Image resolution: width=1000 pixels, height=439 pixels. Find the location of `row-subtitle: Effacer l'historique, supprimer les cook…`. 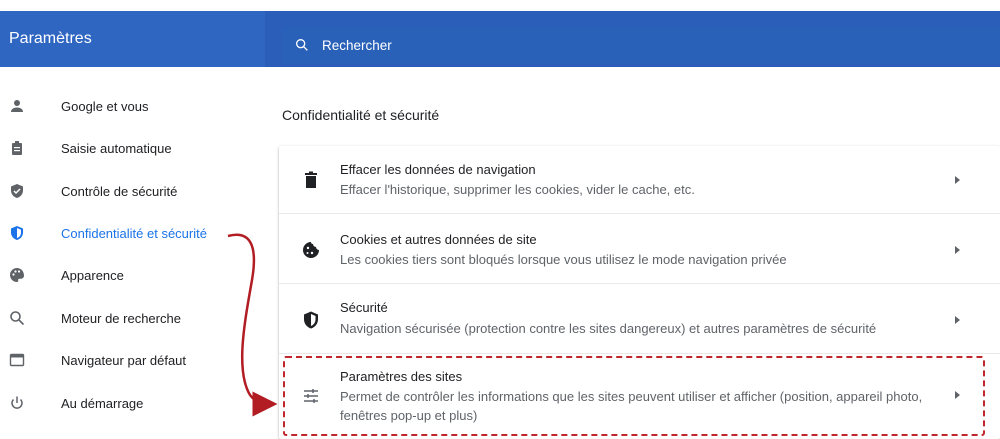

row-subtitle: Effacer l'historique, supprimer les cook… is located at coordinates (517, 189).